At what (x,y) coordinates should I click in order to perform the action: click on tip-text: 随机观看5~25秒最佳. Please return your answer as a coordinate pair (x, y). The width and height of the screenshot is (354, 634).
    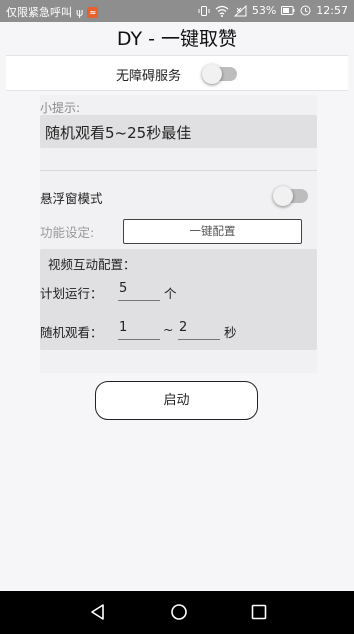
    Looking at the image, I should click on (118, 133).